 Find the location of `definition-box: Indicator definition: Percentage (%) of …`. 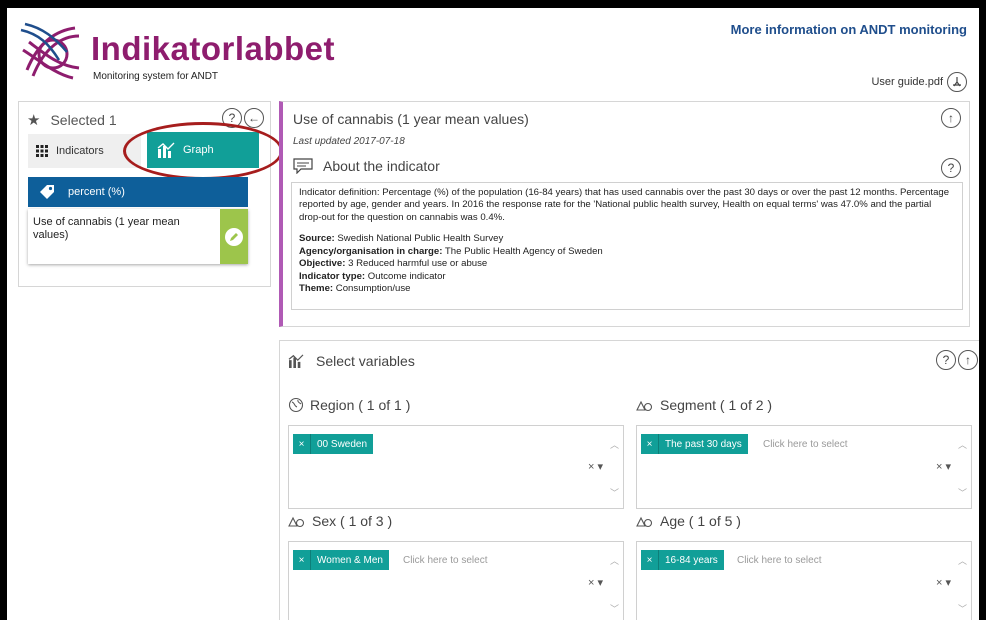

definition-box: Indicator definition: Percentage (%) of … is located at coordinates (627, 246).